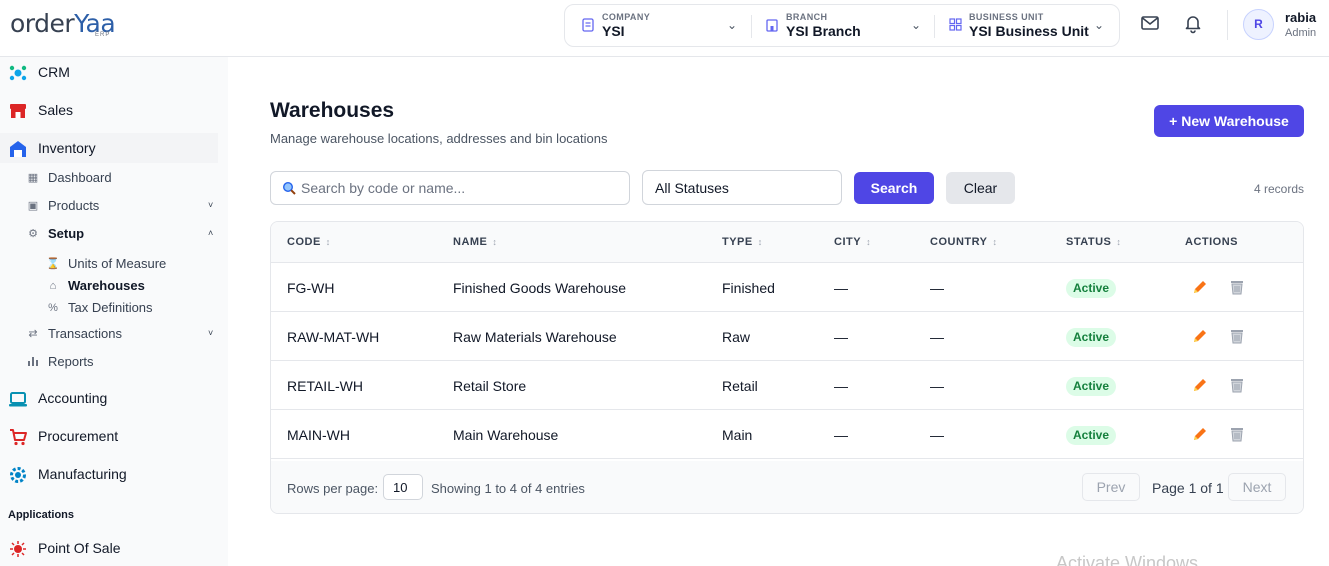 This screenshot has height=566, width=1329. I want to click on cell-name: Finished Goods Warehouse, so click(540, 288).